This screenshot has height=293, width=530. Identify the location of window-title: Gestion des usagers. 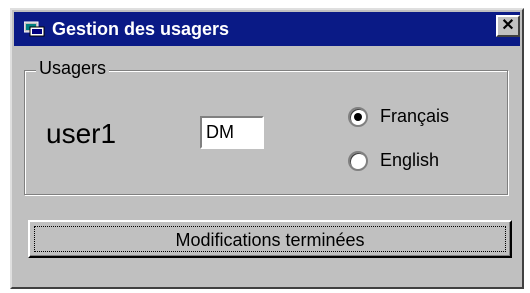
(141, 29).